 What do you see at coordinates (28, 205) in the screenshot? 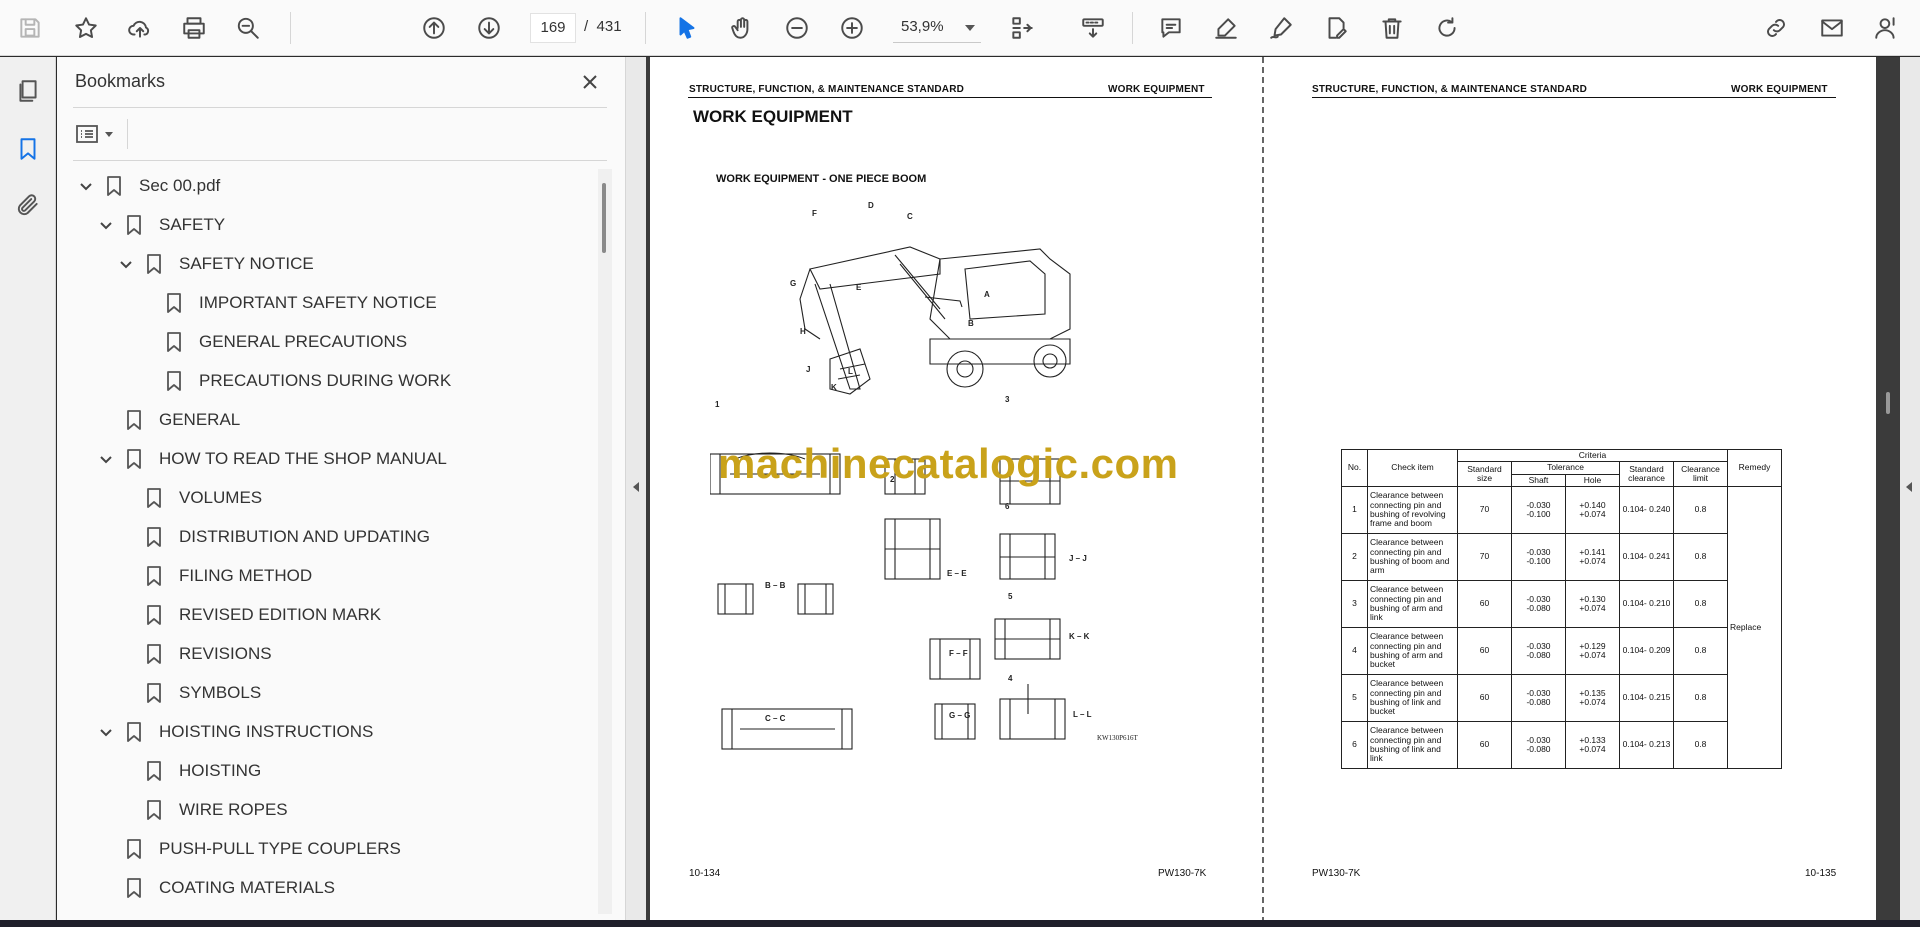
I see `attachments-icon` at bounding box center [28, 205].